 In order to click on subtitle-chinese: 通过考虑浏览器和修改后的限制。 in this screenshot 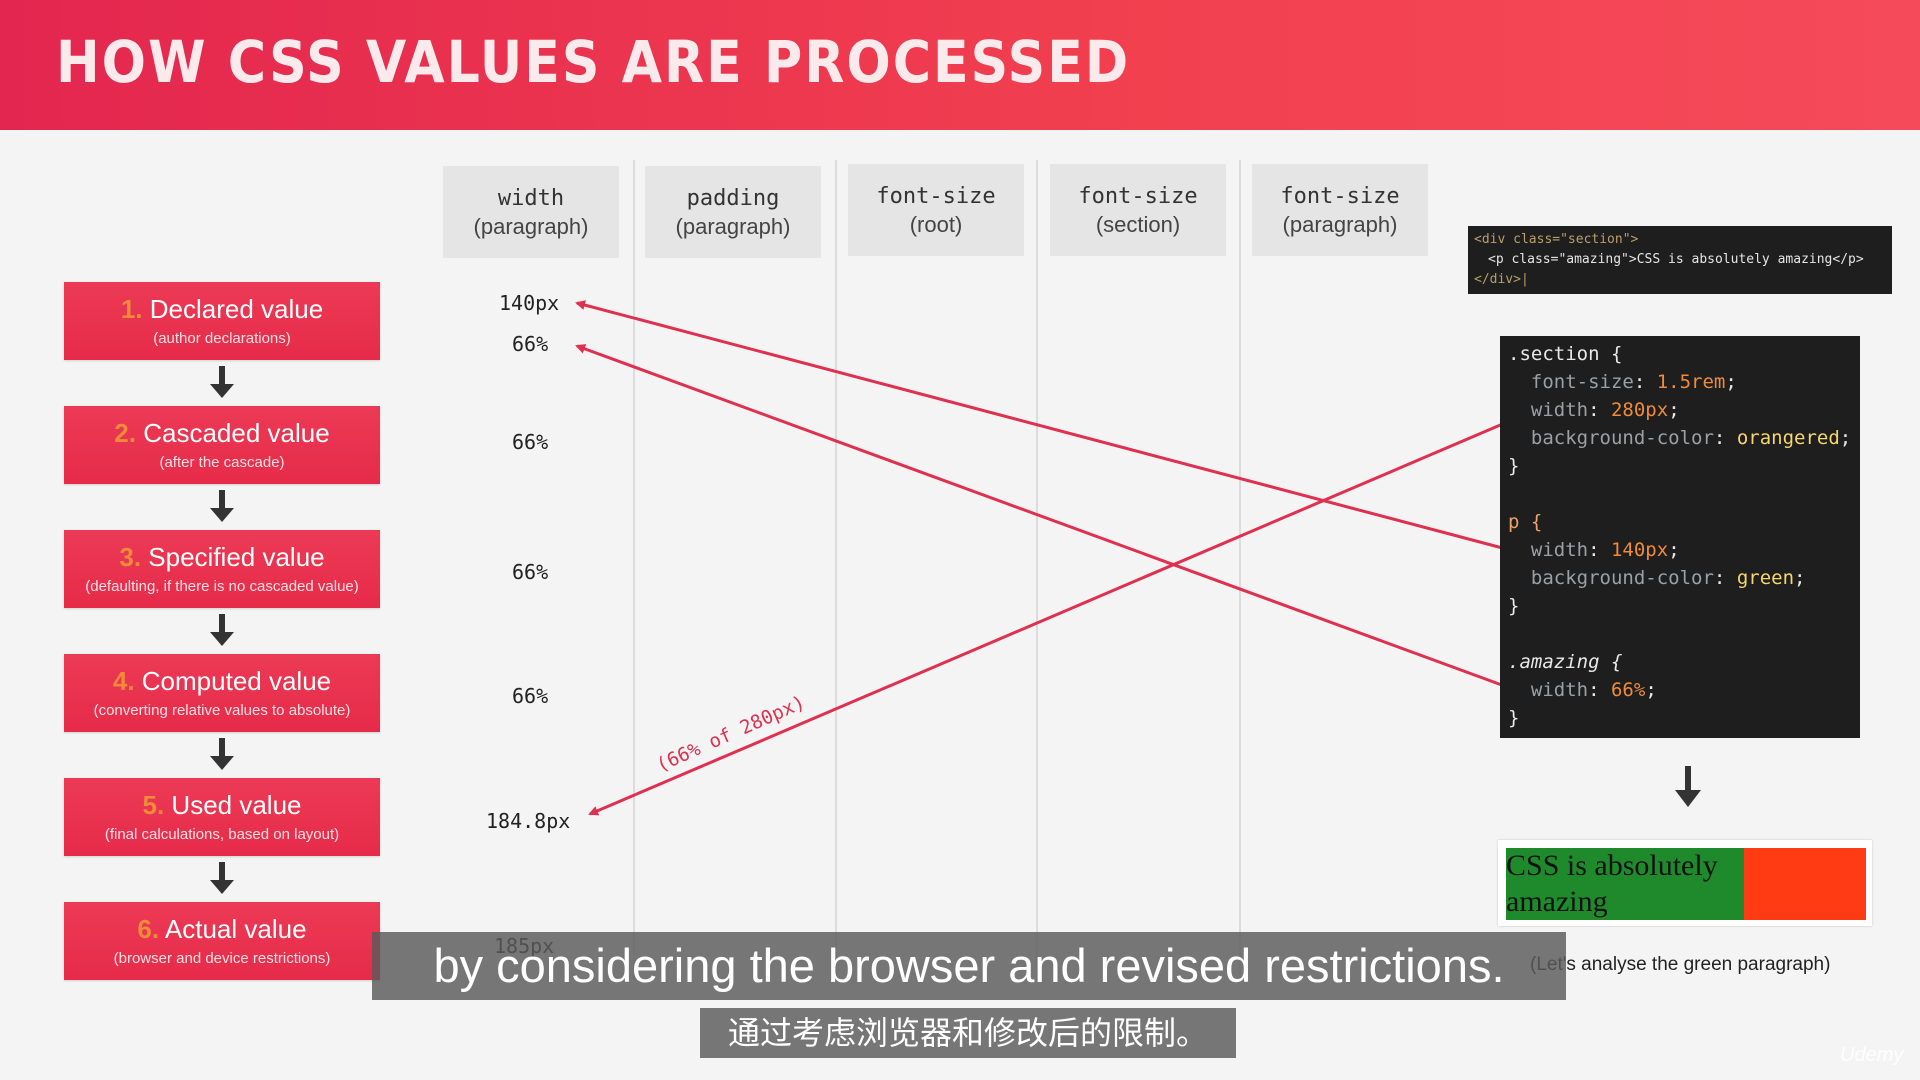, I will do `click(968, 1033)`.